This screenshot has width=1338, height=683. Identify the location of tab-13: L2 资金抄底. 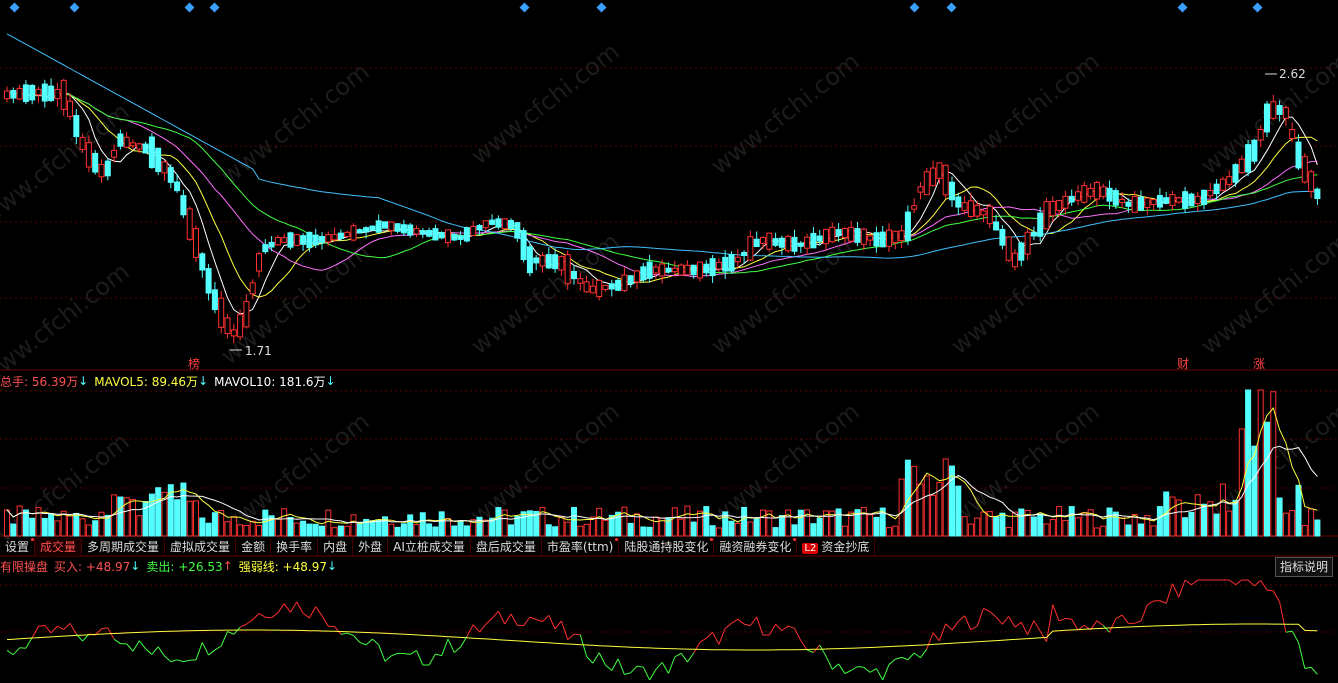
(836, 547).